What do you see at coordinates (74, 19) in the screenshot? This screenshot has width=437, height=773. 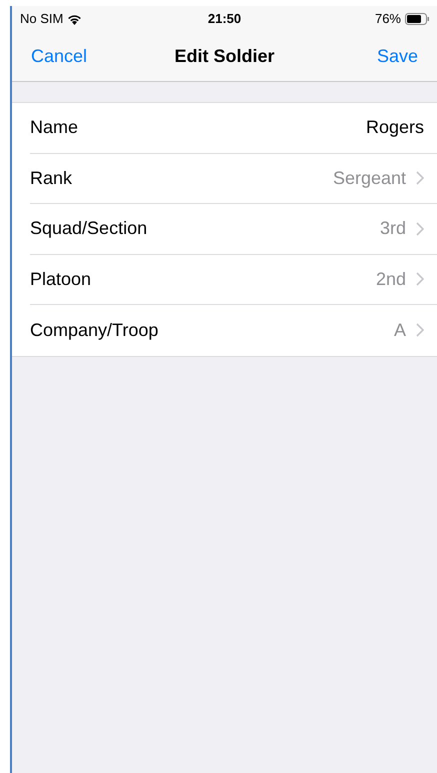 I see `wifi-icon` at bounding box center [74, 19].